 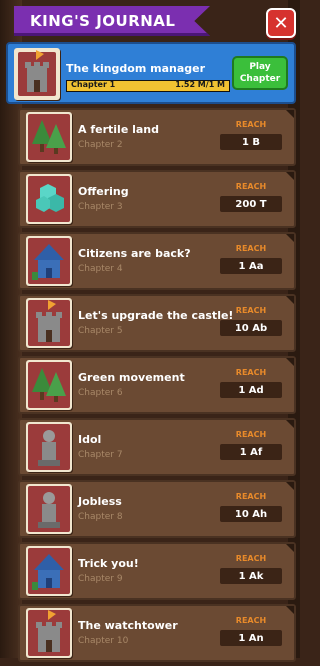 What do you see at coordinates (157, 199) in the screenshot?
I see `chapter-row-3: Offering Chapter 3 REACH 200 T` at bounding box center [157, 199].